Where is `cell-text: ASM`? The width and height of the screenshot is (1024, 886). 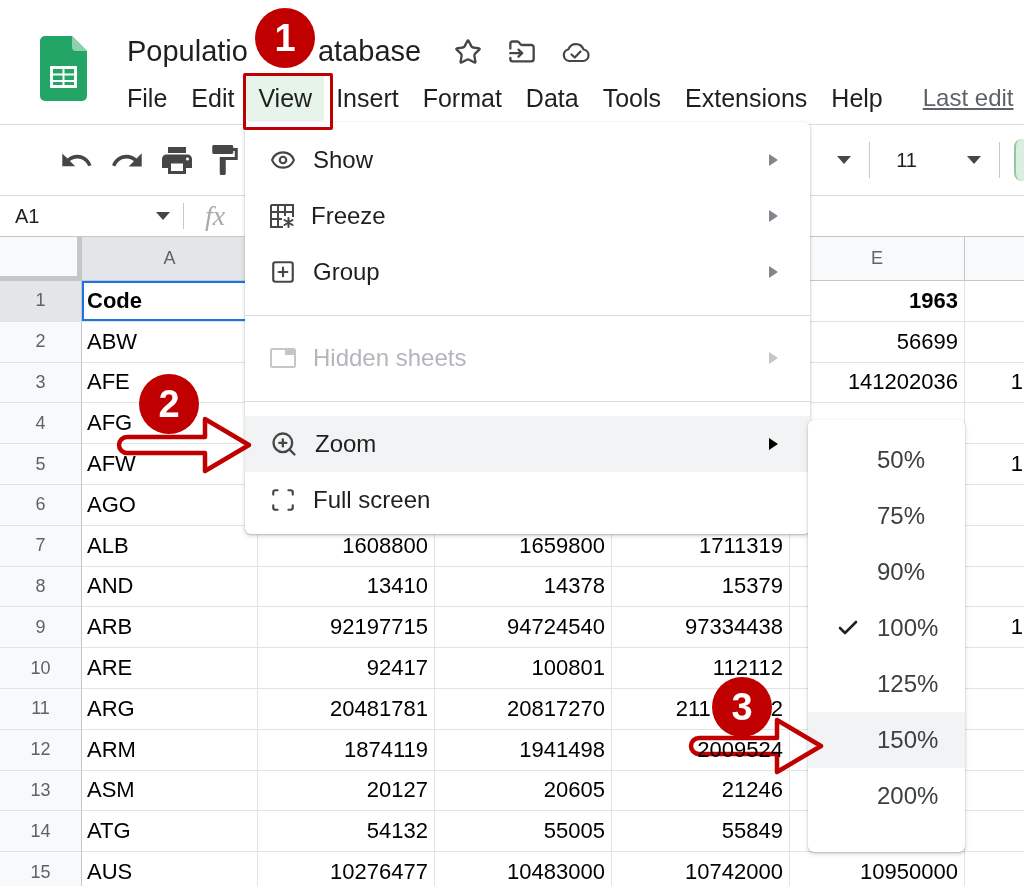
cell-text: ASM is located at coordinates (111, 790).